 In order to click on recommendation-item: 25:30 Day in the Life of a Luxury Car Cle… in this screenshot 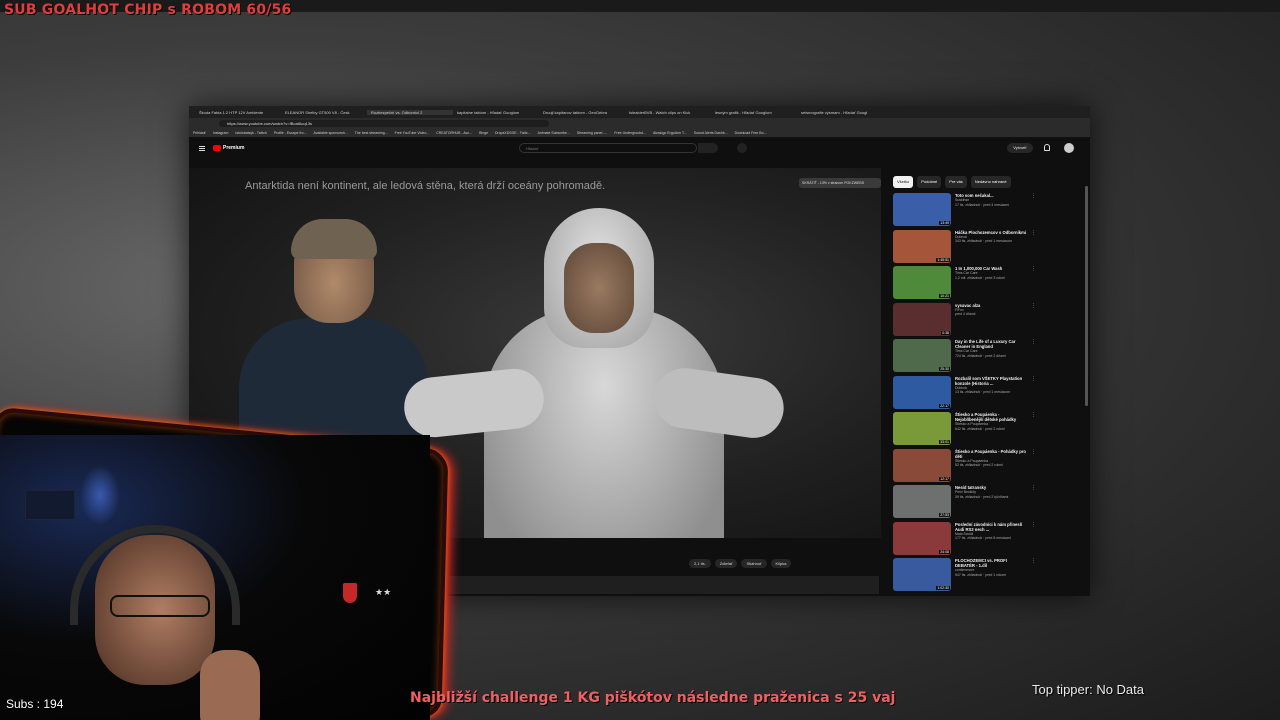, I will do `click(988, 357)`.